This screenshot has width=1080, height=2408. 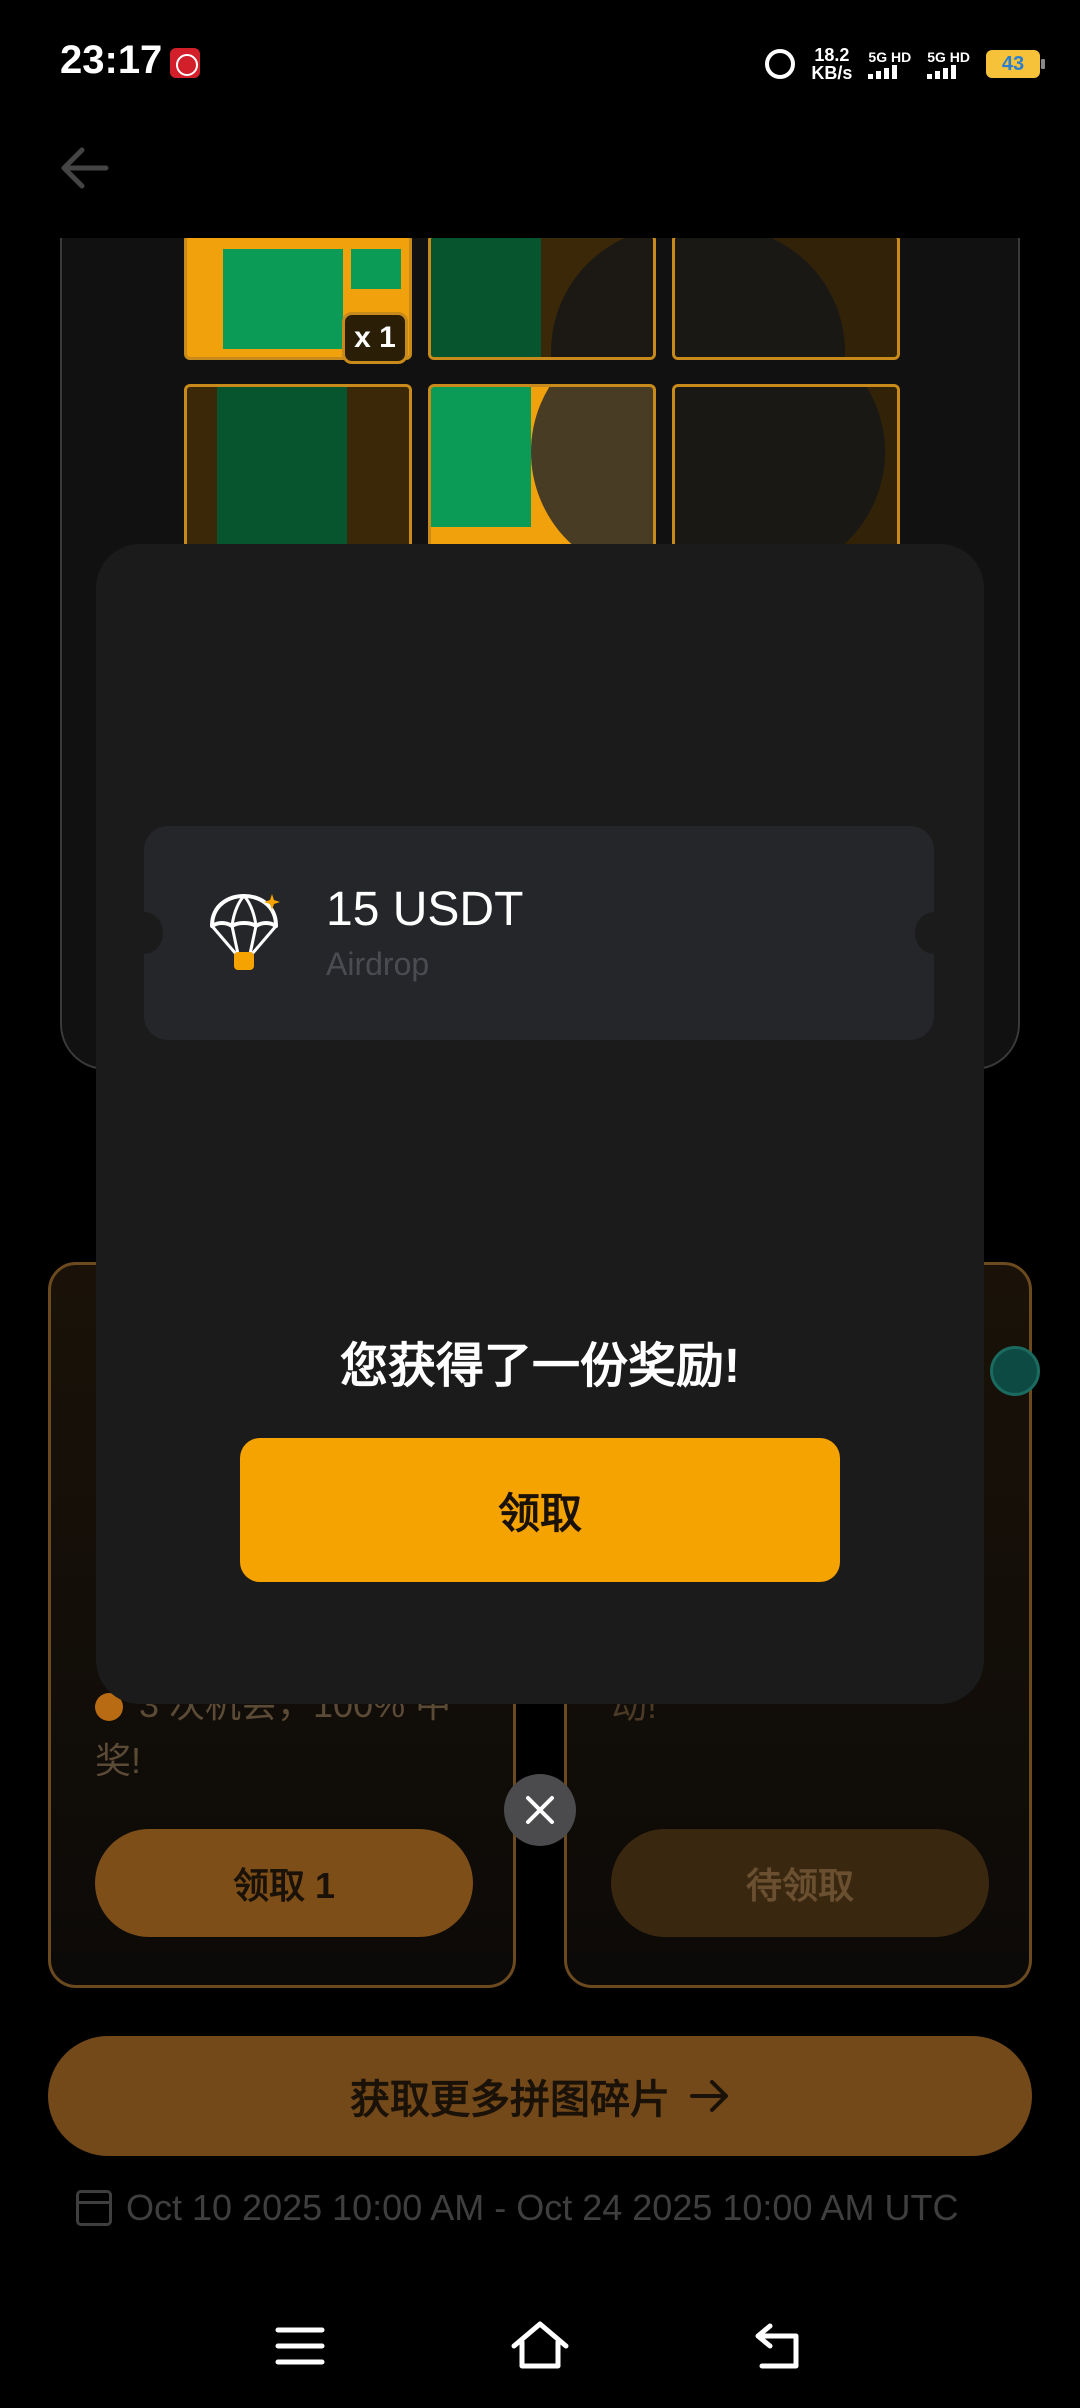 I want to click on back-arrow-icon, so click(x=84, y=168).